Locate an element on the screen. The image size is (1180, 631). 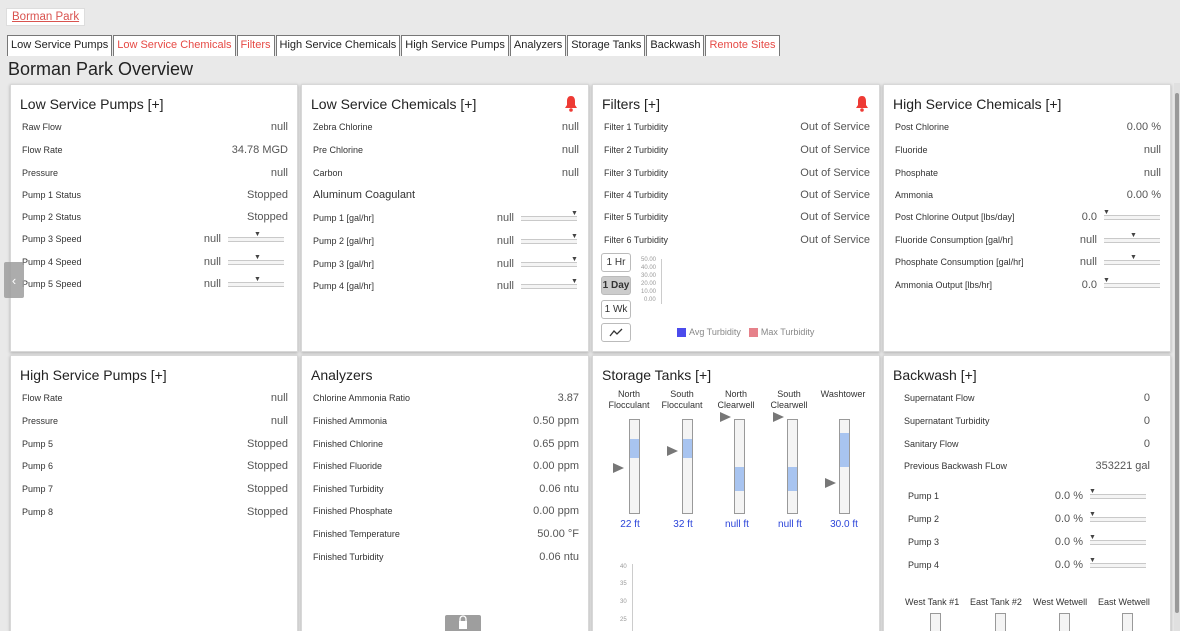
row-label: Pump 2 is located at coordinates (924, 519).